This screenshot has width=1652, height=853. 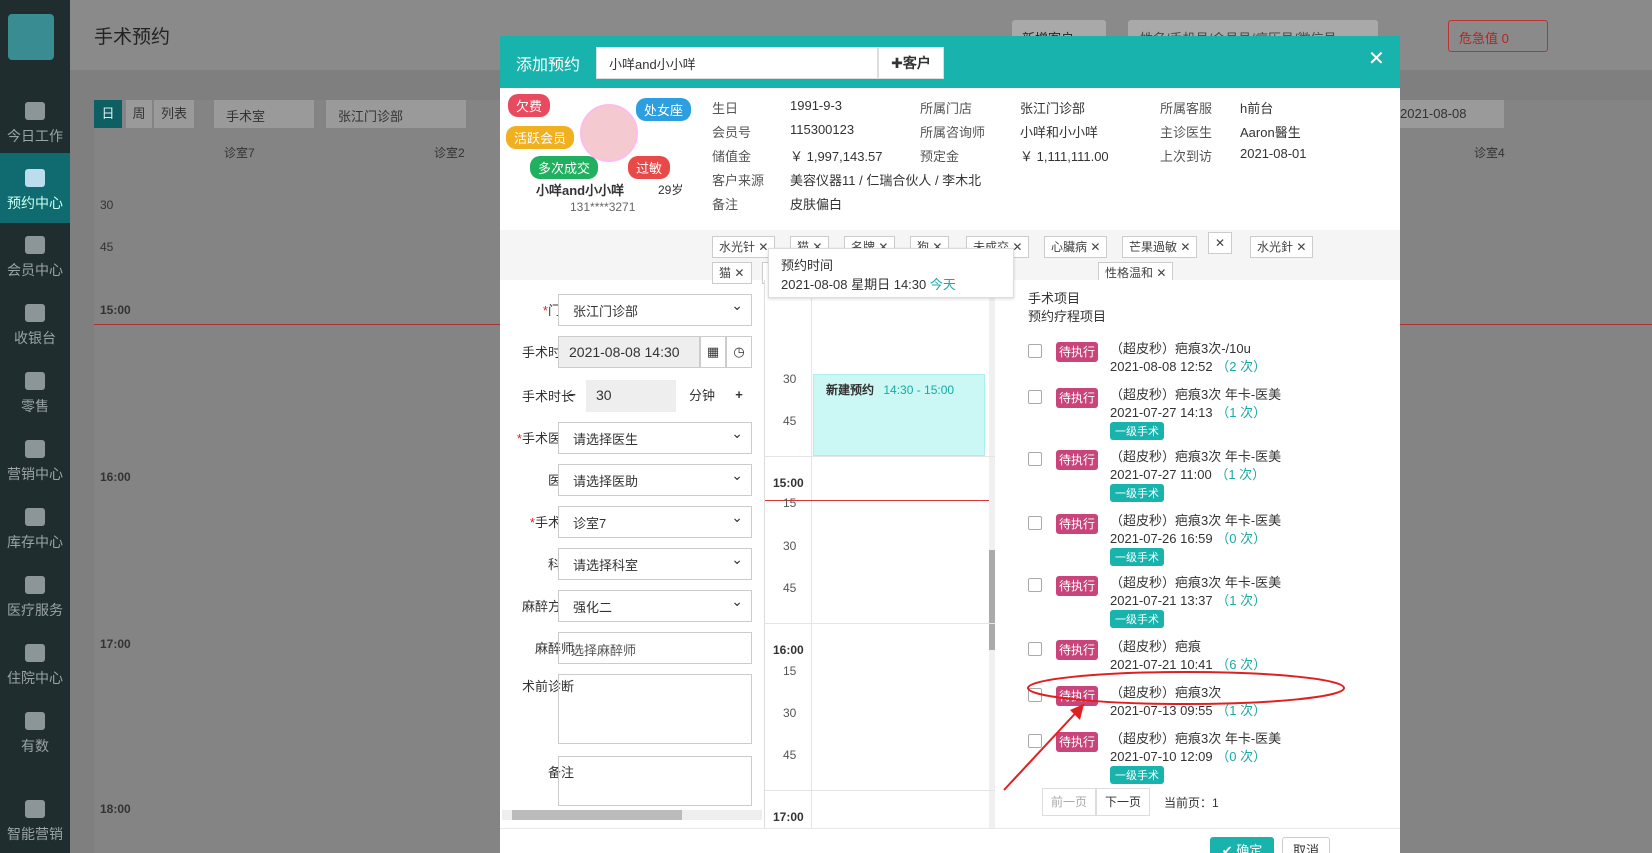 I want to click on duration-input: 30, so click(x=631, y=396).